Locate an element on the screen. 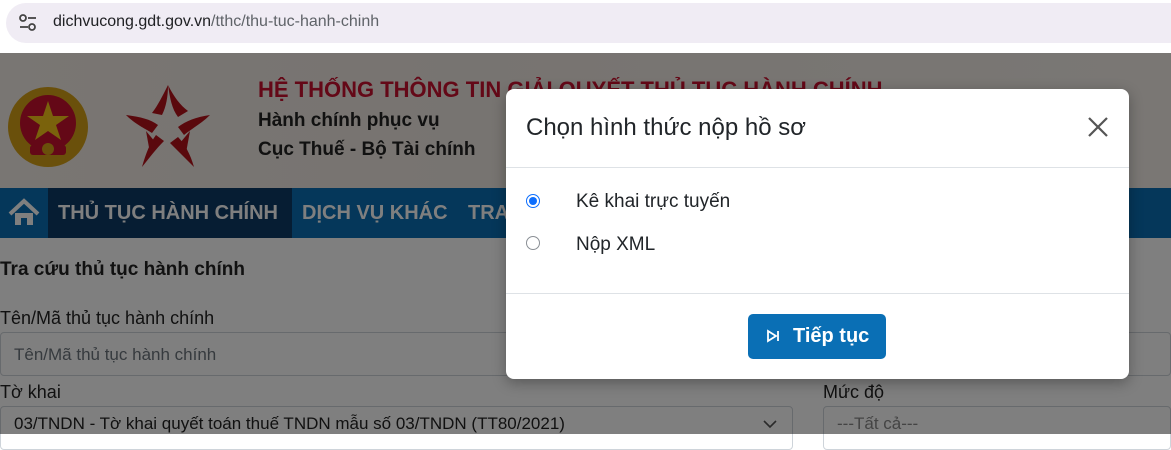 The image size is (1171, 450). continue-button: Tiếp tục is located at coordinates (817, 336).